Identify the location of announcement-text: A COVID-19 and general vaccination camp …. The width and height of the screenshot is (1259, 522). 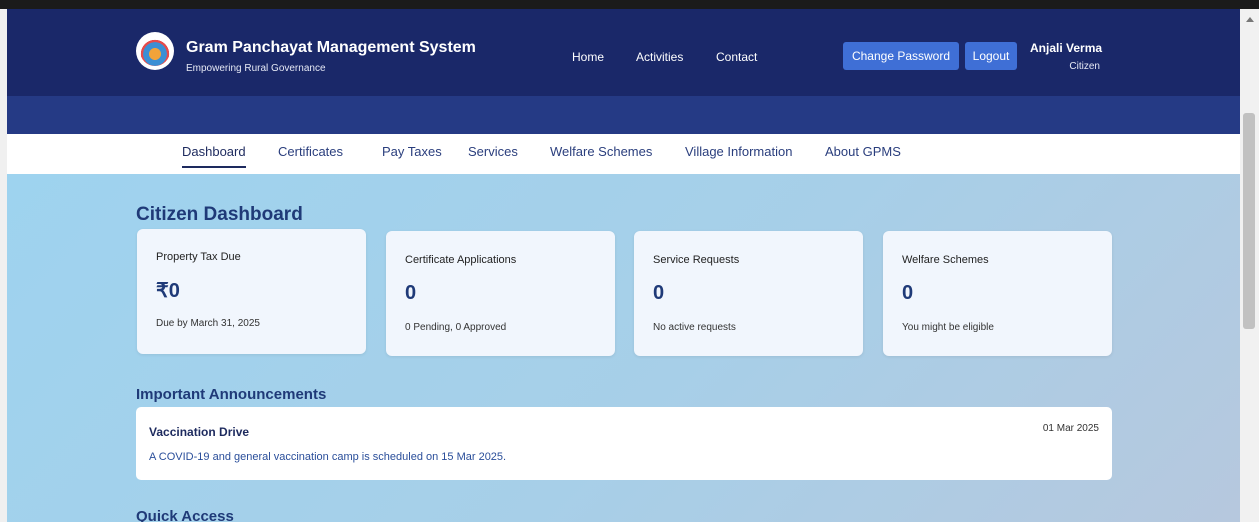
(328, 457).